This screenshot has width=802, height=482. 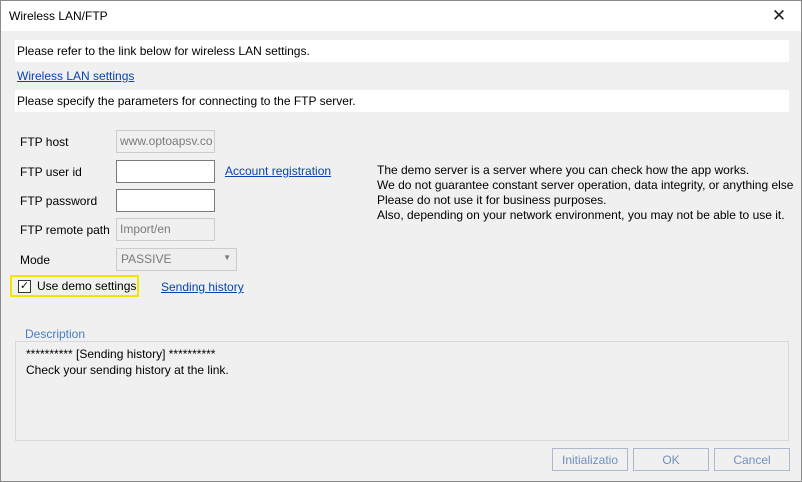 What do you see at coordinates (87, 286) in the screenshot?
I see `use-demo-settings-label: Use demo settings` at bounding box center [87, 286].